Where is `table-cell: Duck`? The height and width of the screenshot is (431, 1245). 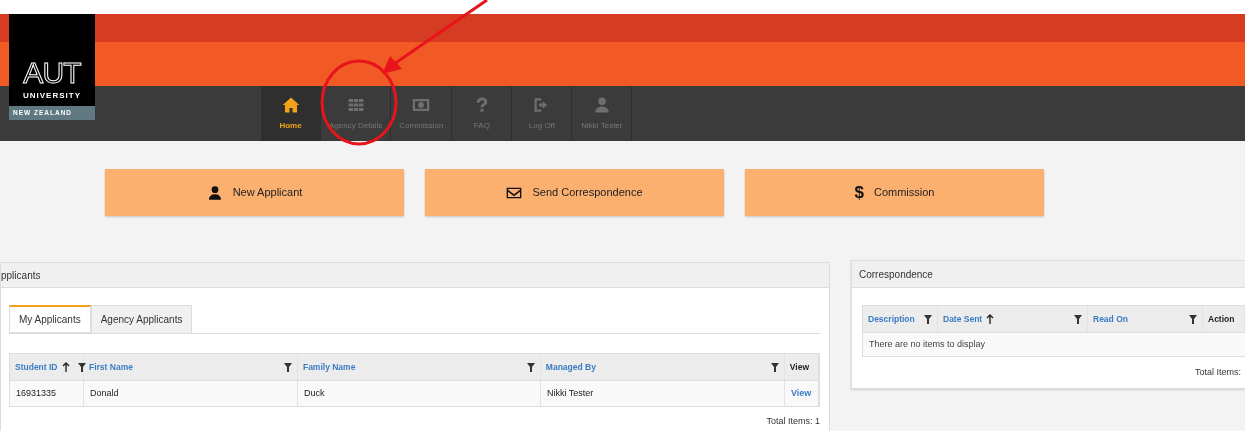
table-cell: Duck is located at coordinates (419, 393).